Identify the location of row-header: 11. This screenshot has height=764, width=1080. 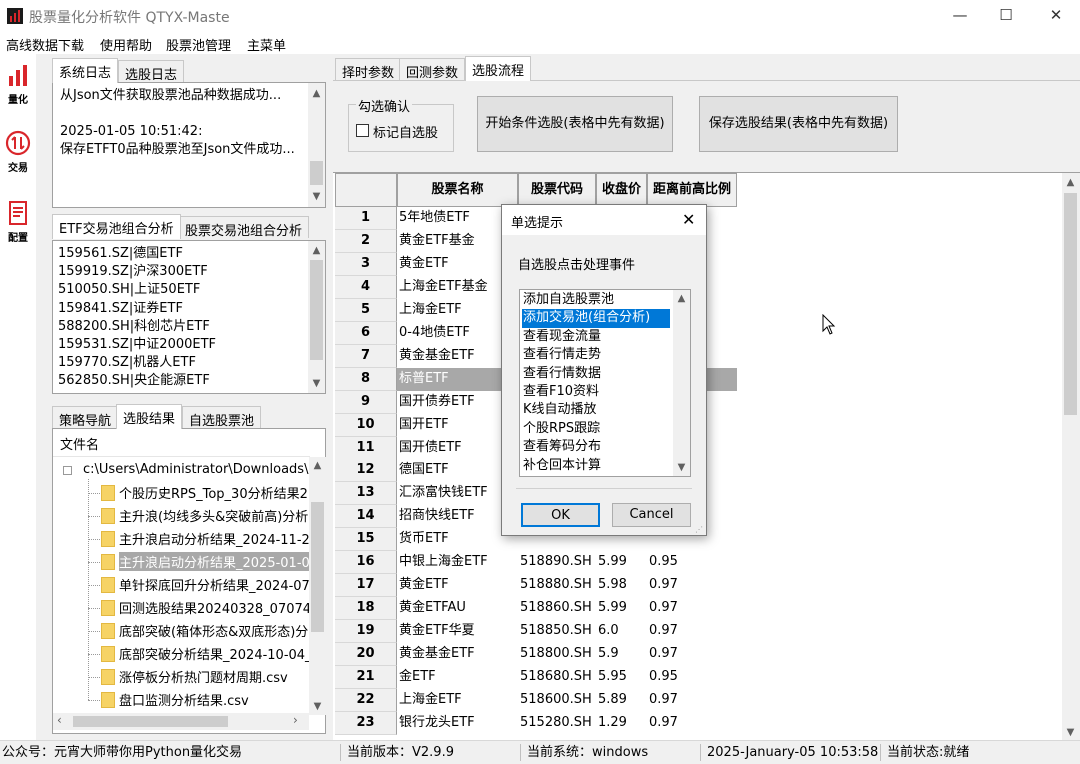
(366, 448).